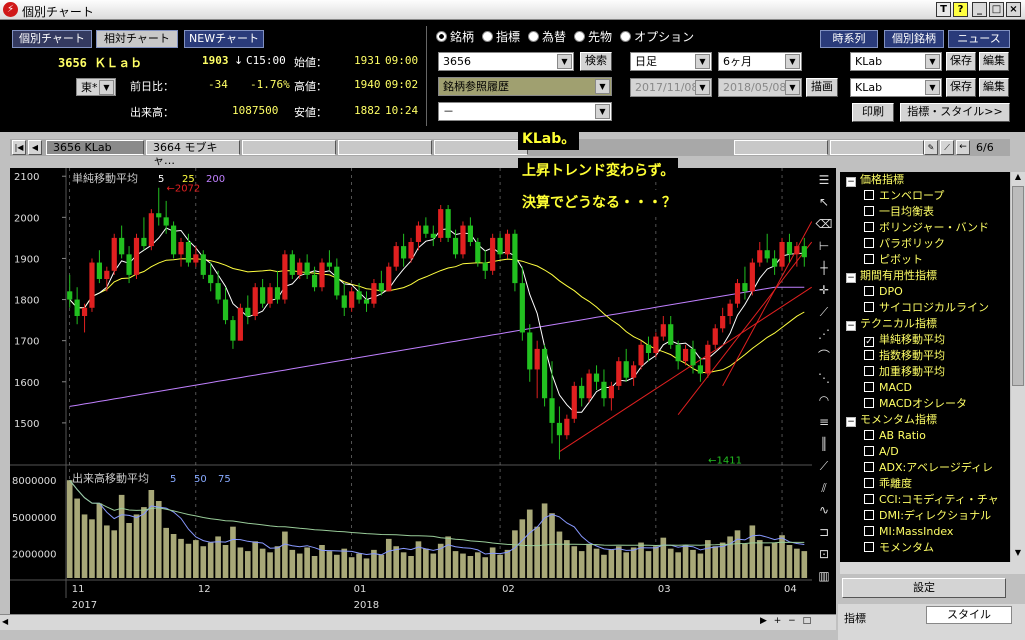  Describe the element at coordinates (914, 39) in the screenshot. I see `individual-stock-button: 個別銘柄` at that location.